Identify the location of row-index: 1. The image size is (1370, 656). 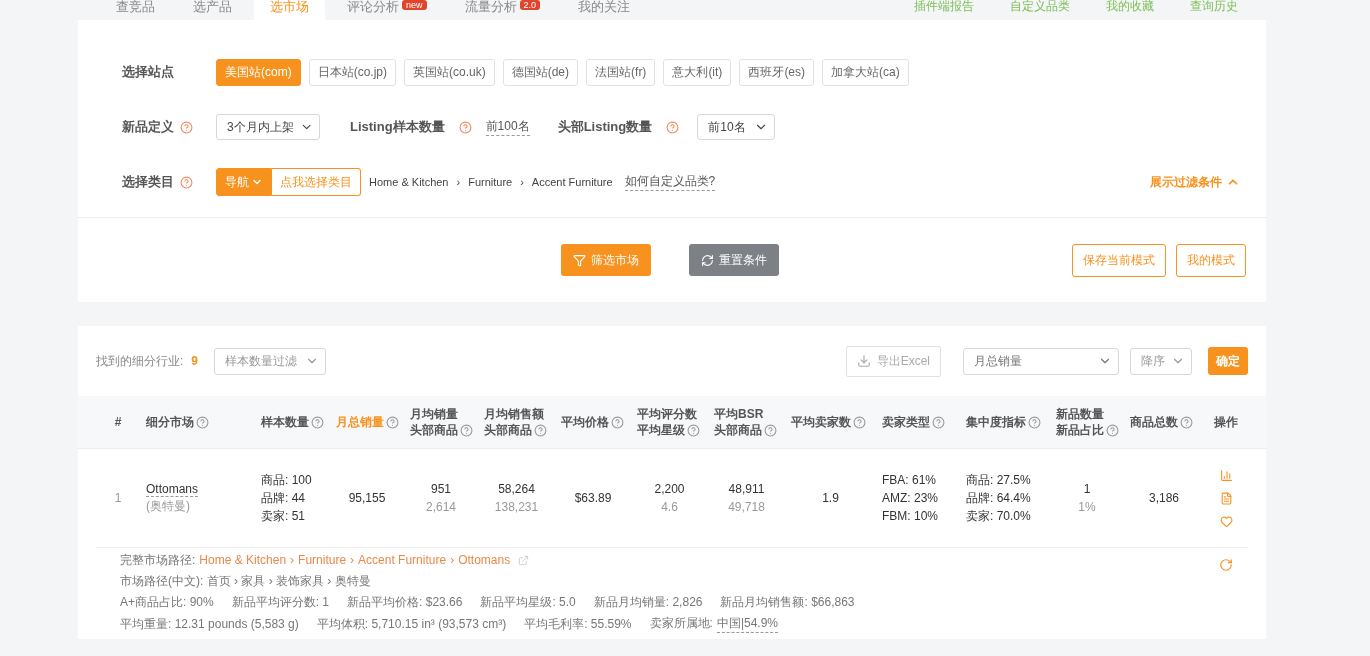
(118, 498).